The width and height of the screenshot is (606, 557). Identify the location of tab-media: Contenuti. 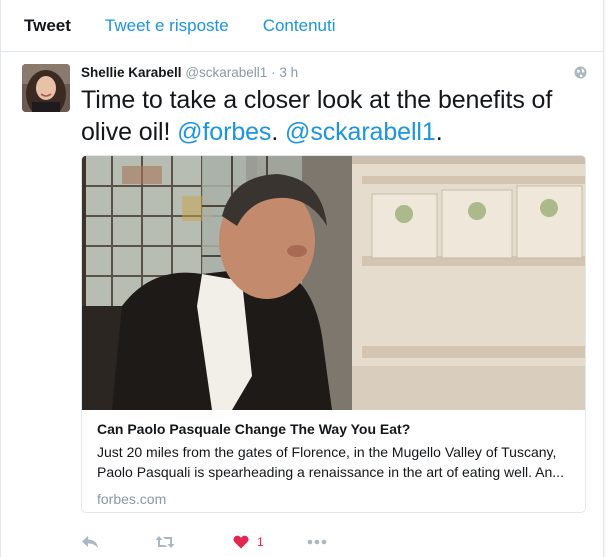
(299, 26).